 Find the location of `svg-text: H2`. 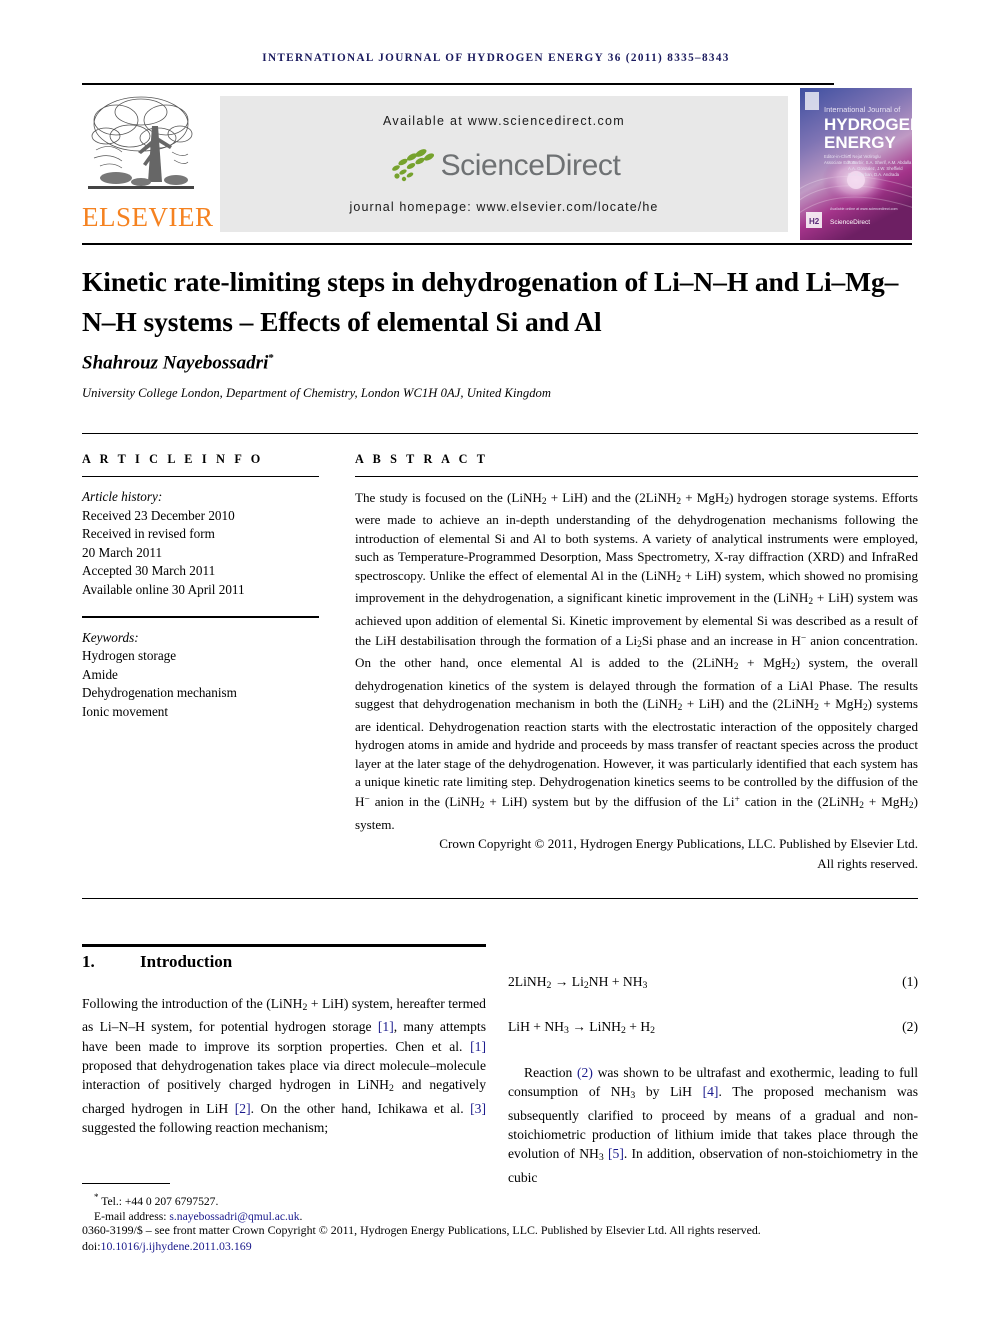

svg-text: H2 is located at coordinates (814, 221).